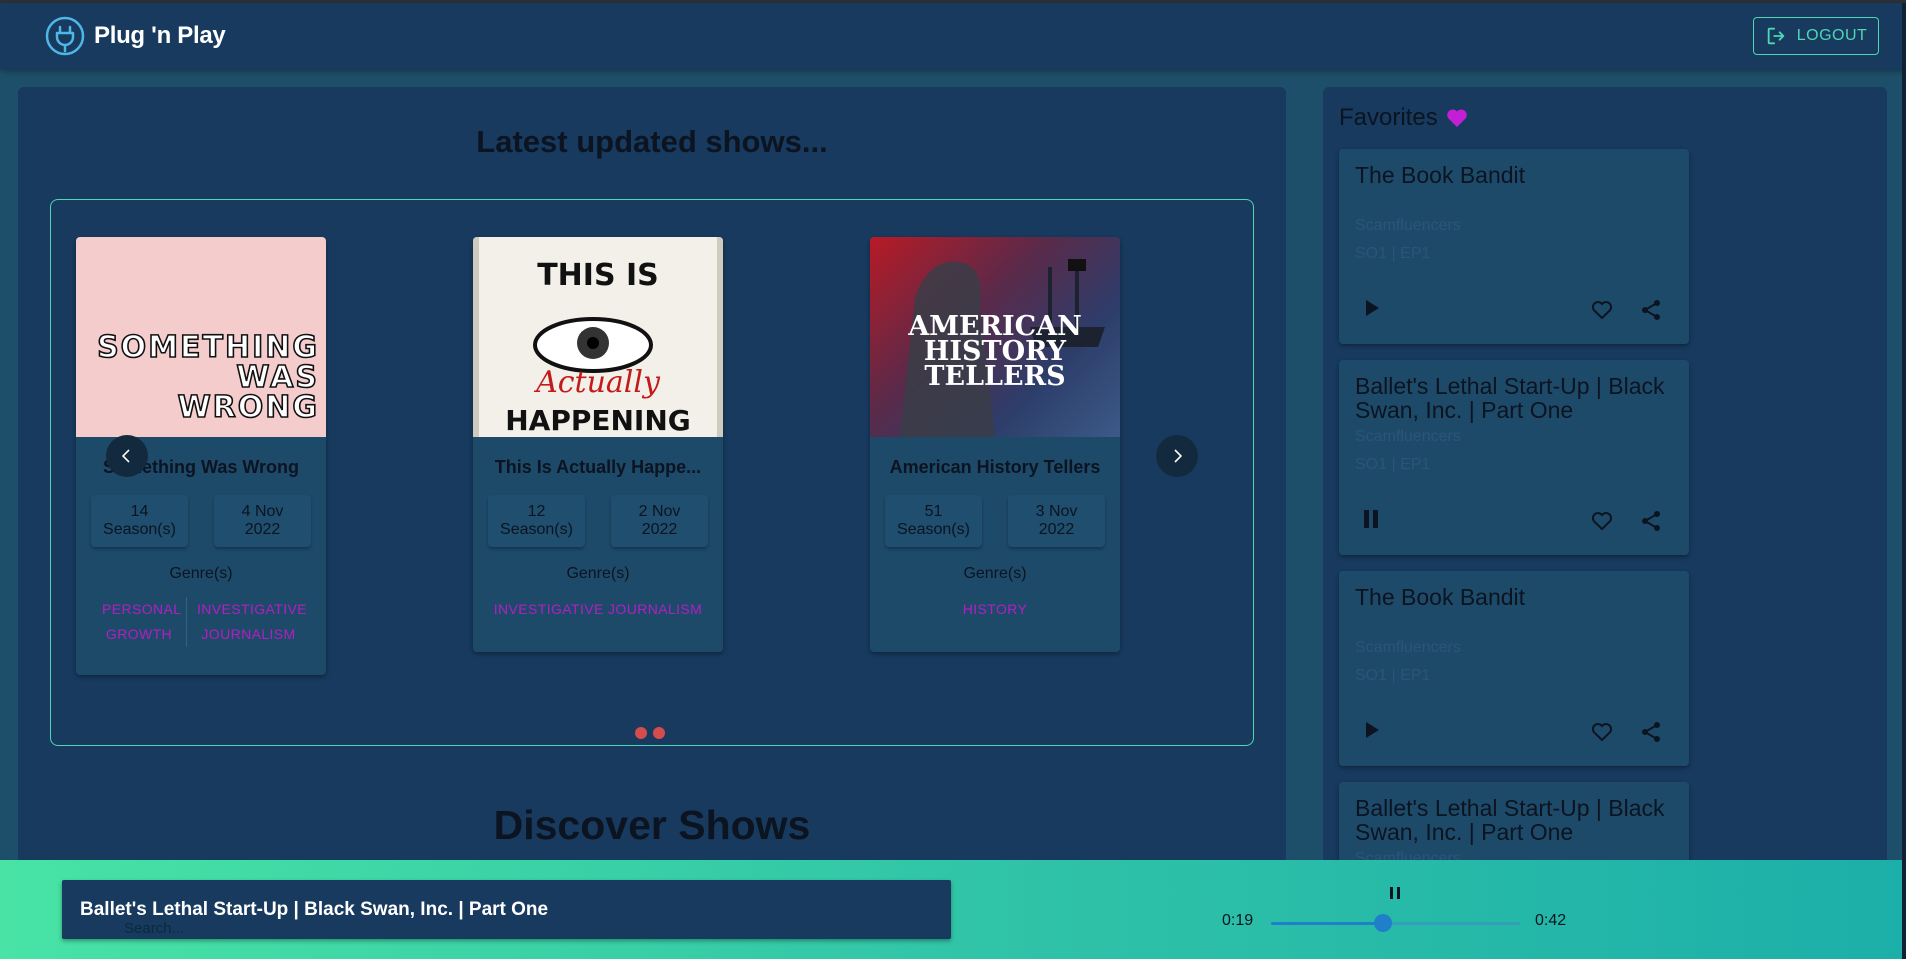 This screenshot has width=1906, height=959. What do you see at coordinates (139, 622) in the screenshot?
I see `genre-tag: PERSONAL GROWTH` at bounding box center [139, 622].